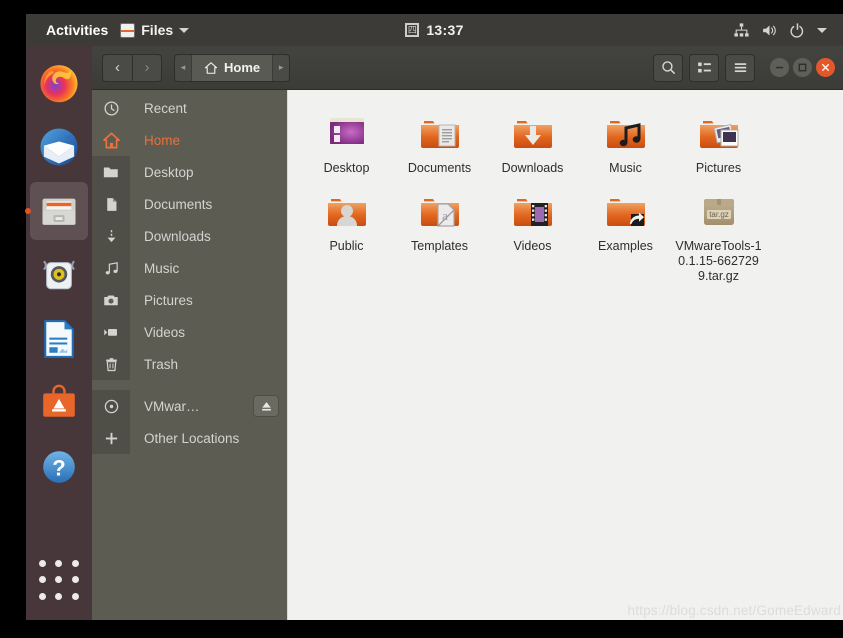 Image resolution: width=843 pixels, height=638 pixels. I want to click on plus-icon, so click(111, 438).